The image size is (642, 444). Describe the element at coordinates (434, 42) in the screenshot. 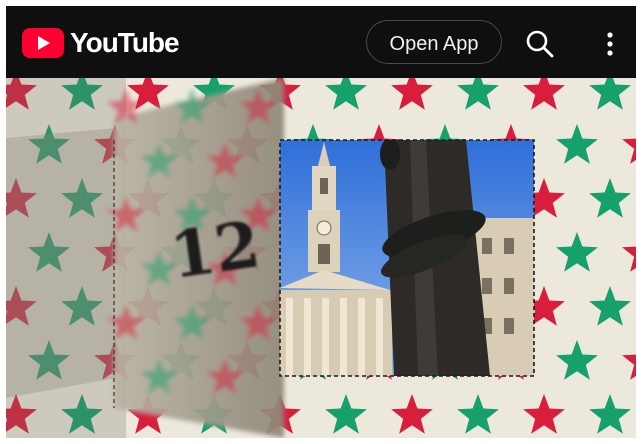

I see `open-app-button: Open App` at that location.